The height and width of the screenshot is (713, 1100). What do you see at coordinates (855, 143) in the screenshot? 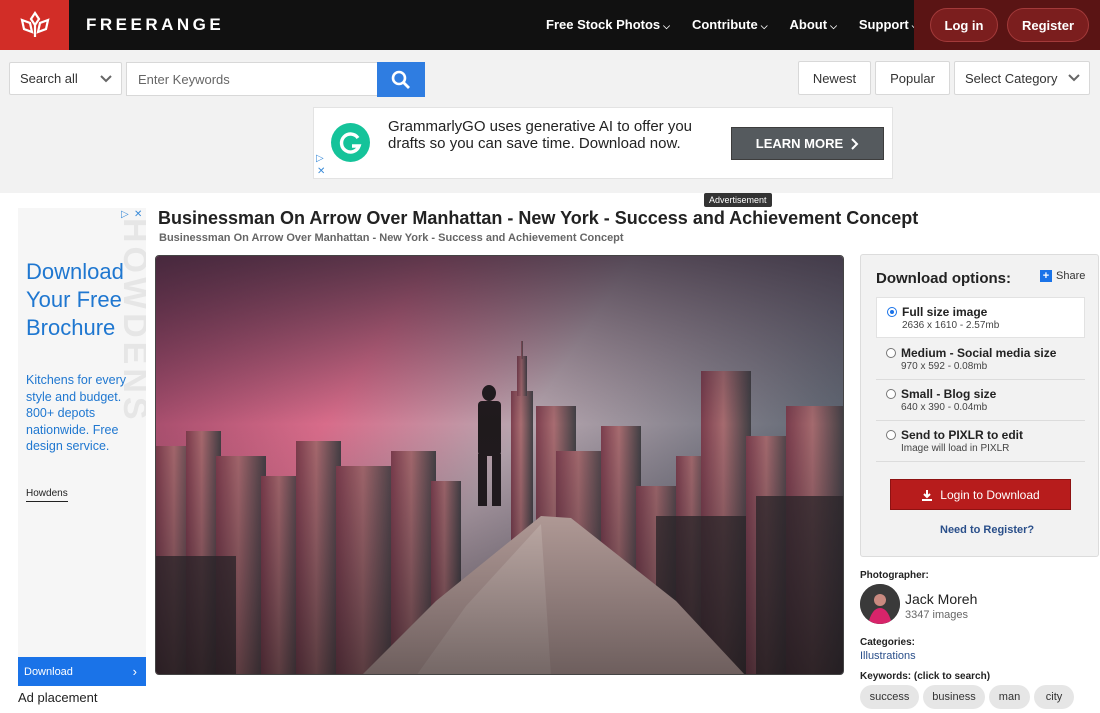
I see `chevron-right-icon` at bounding box center [855, 143].